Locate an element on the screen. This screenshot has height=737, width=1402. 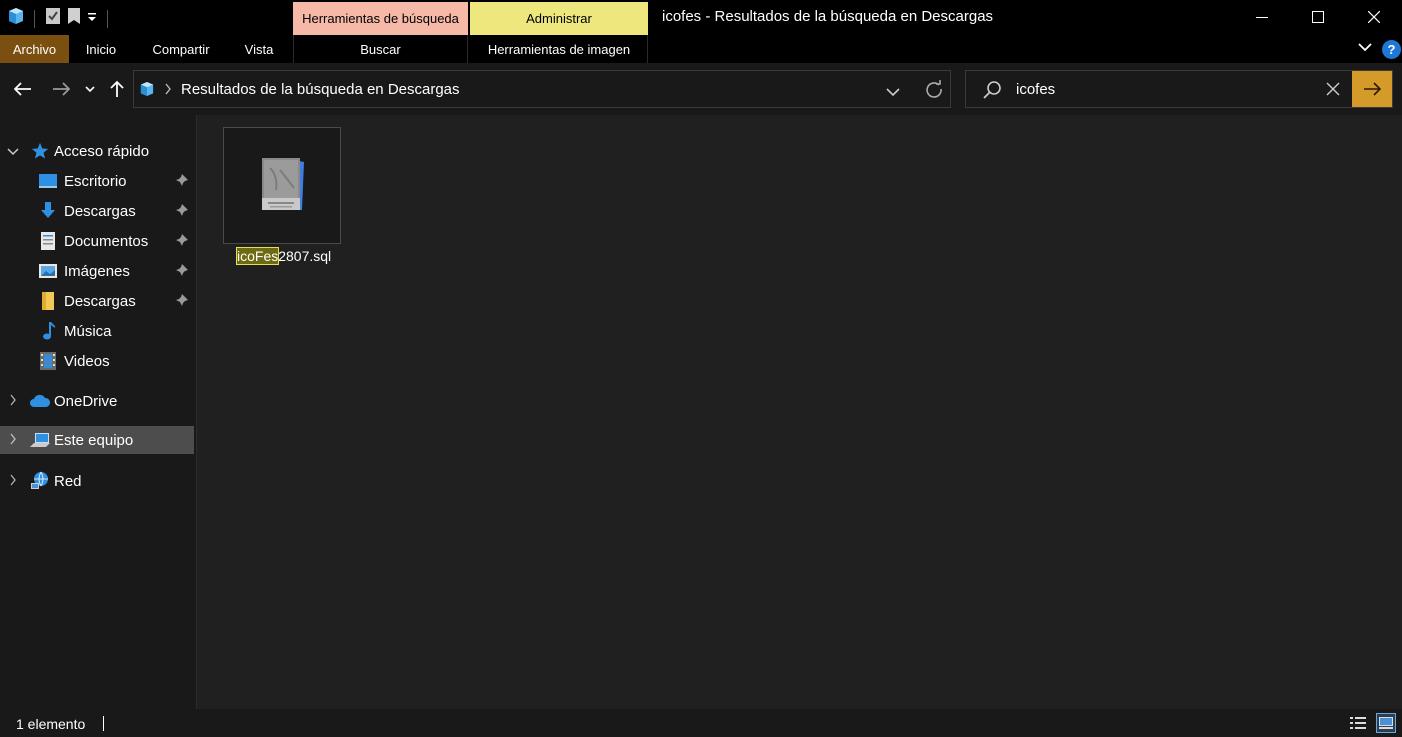
toolbar-divider is located at coordinates (107, 18).